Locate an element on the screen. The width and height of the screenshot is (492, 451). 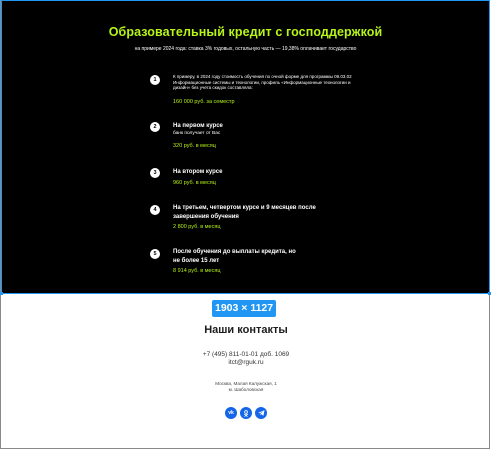
step-4-price: 2 800 руб. в месяц is located at coordinates (197, 227).